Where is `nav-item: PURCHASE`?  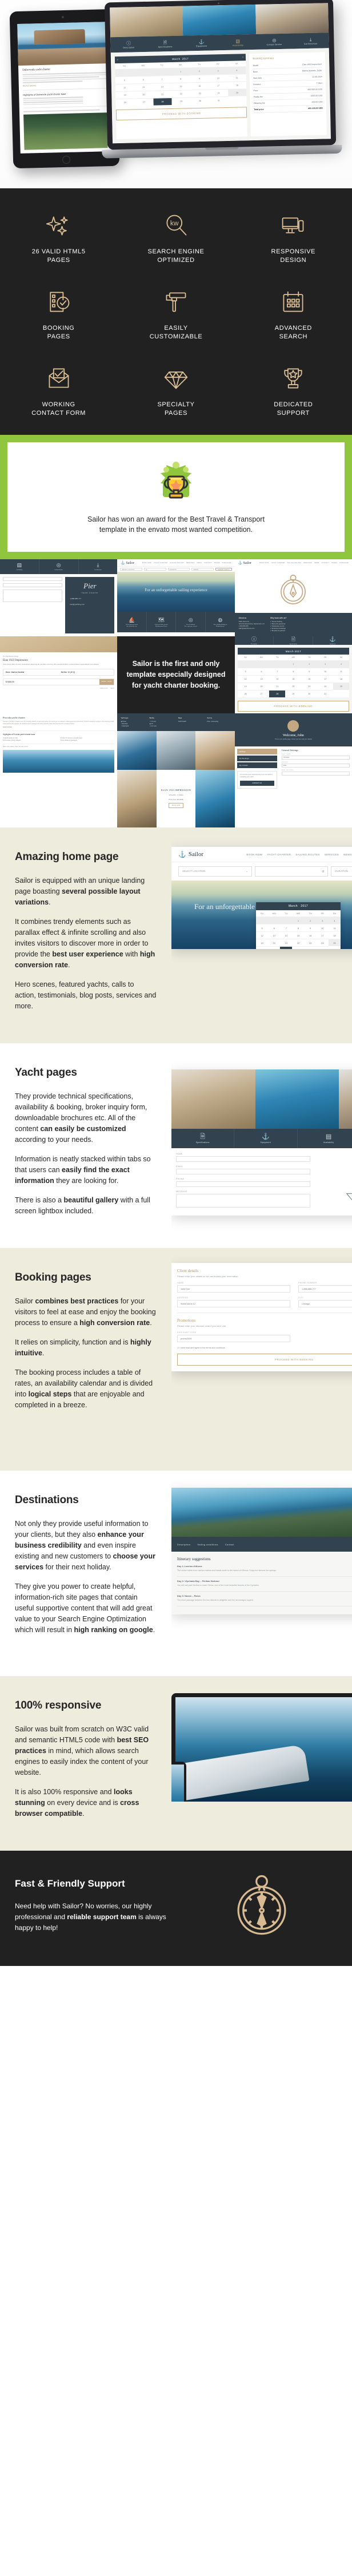
nav-item: PURCHASE is located at coordinates (226, 563).